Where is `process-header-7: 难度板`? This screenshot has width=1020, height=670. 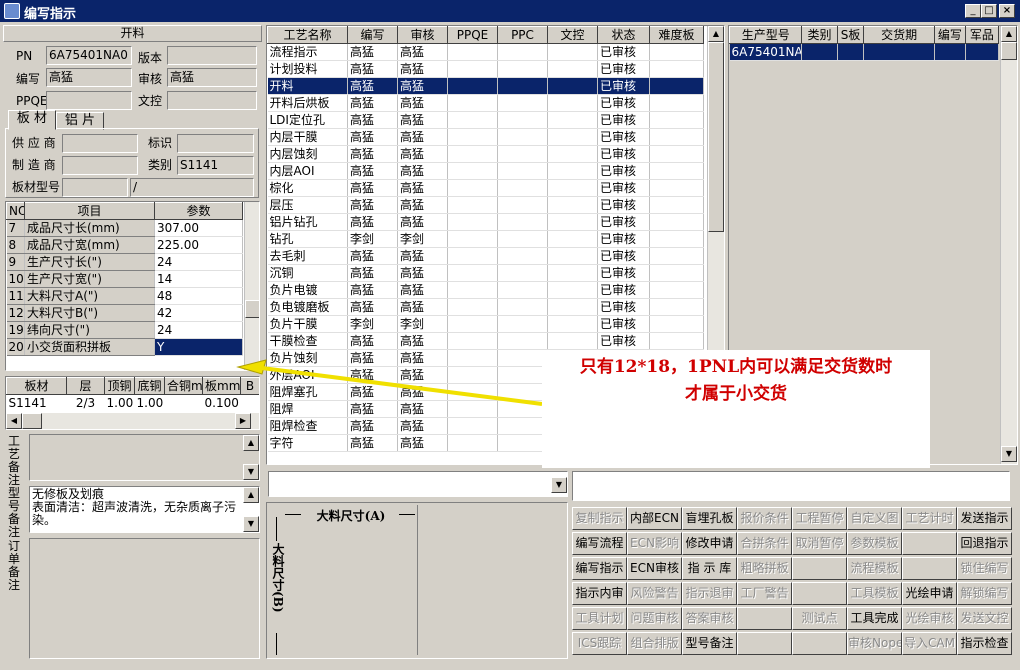
process-header-7: 难度板 is located at coordinates (676, 35).